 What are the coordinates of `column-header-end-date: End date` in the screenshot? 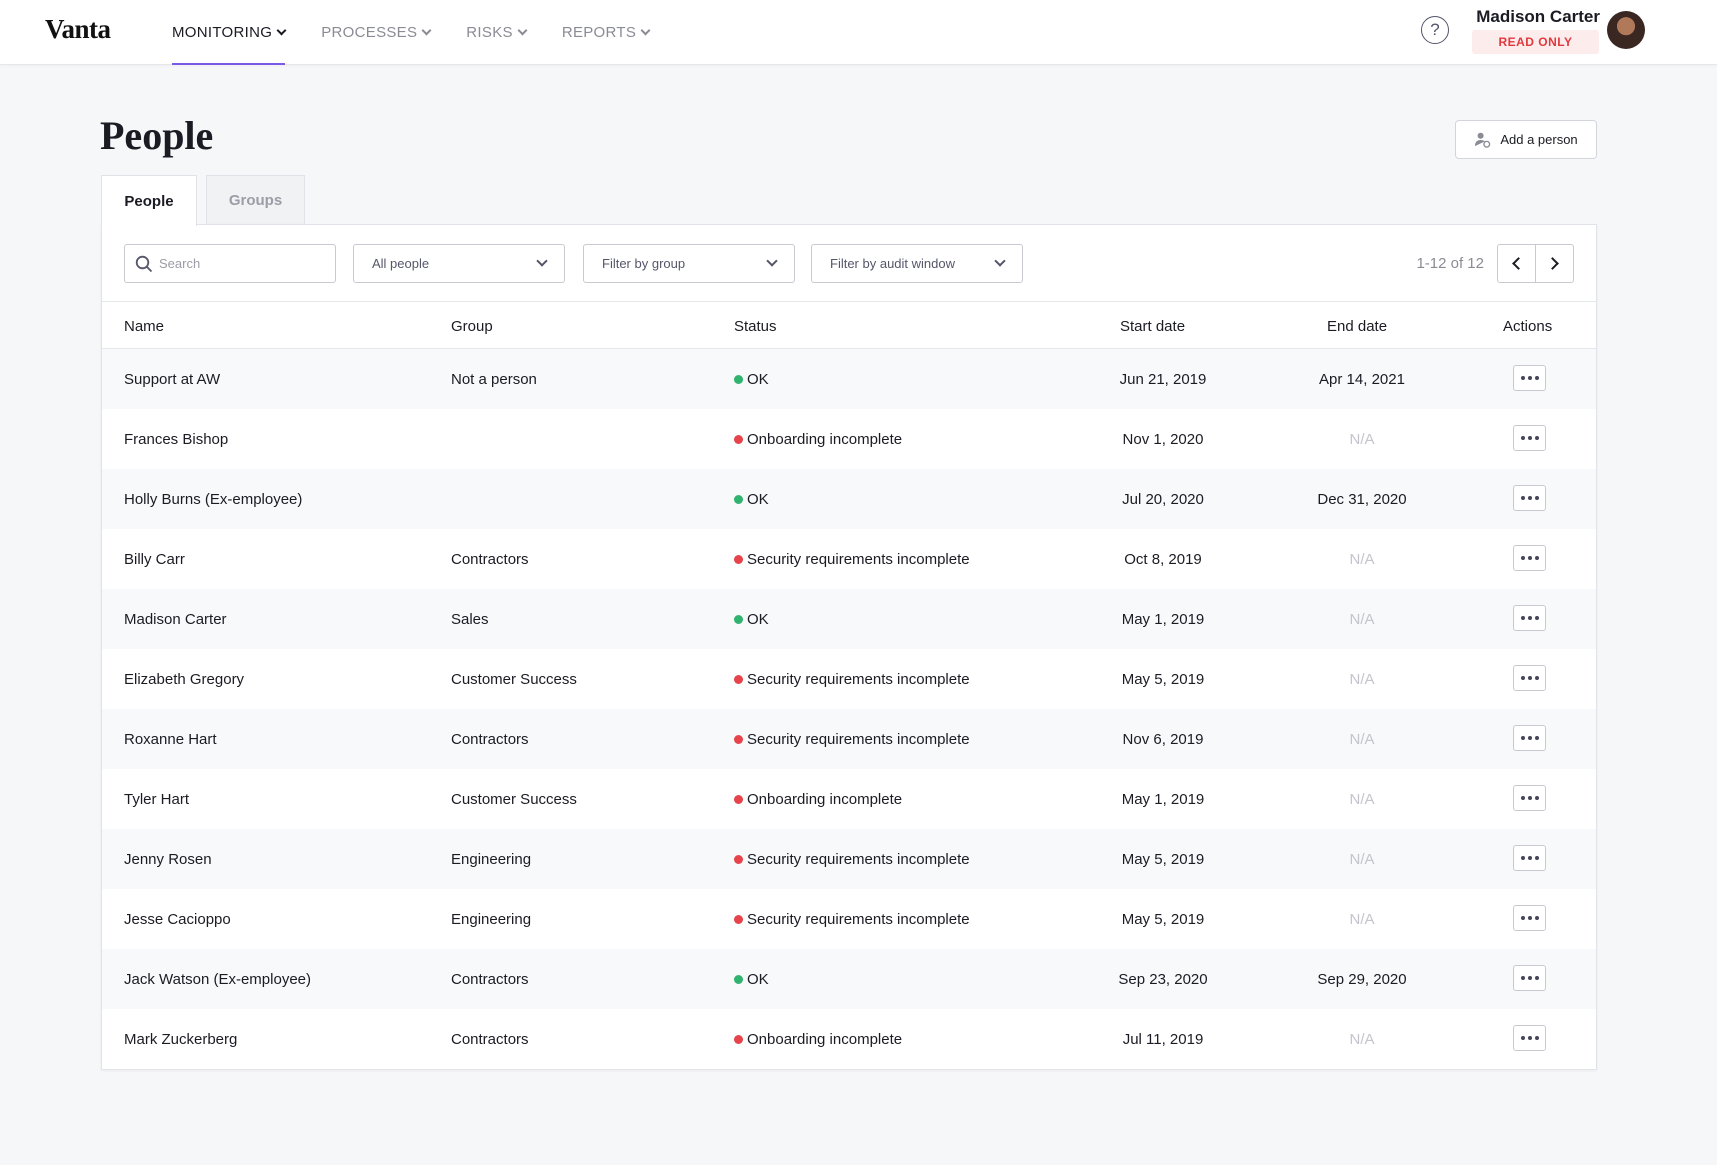 It's located at (1357, 326).